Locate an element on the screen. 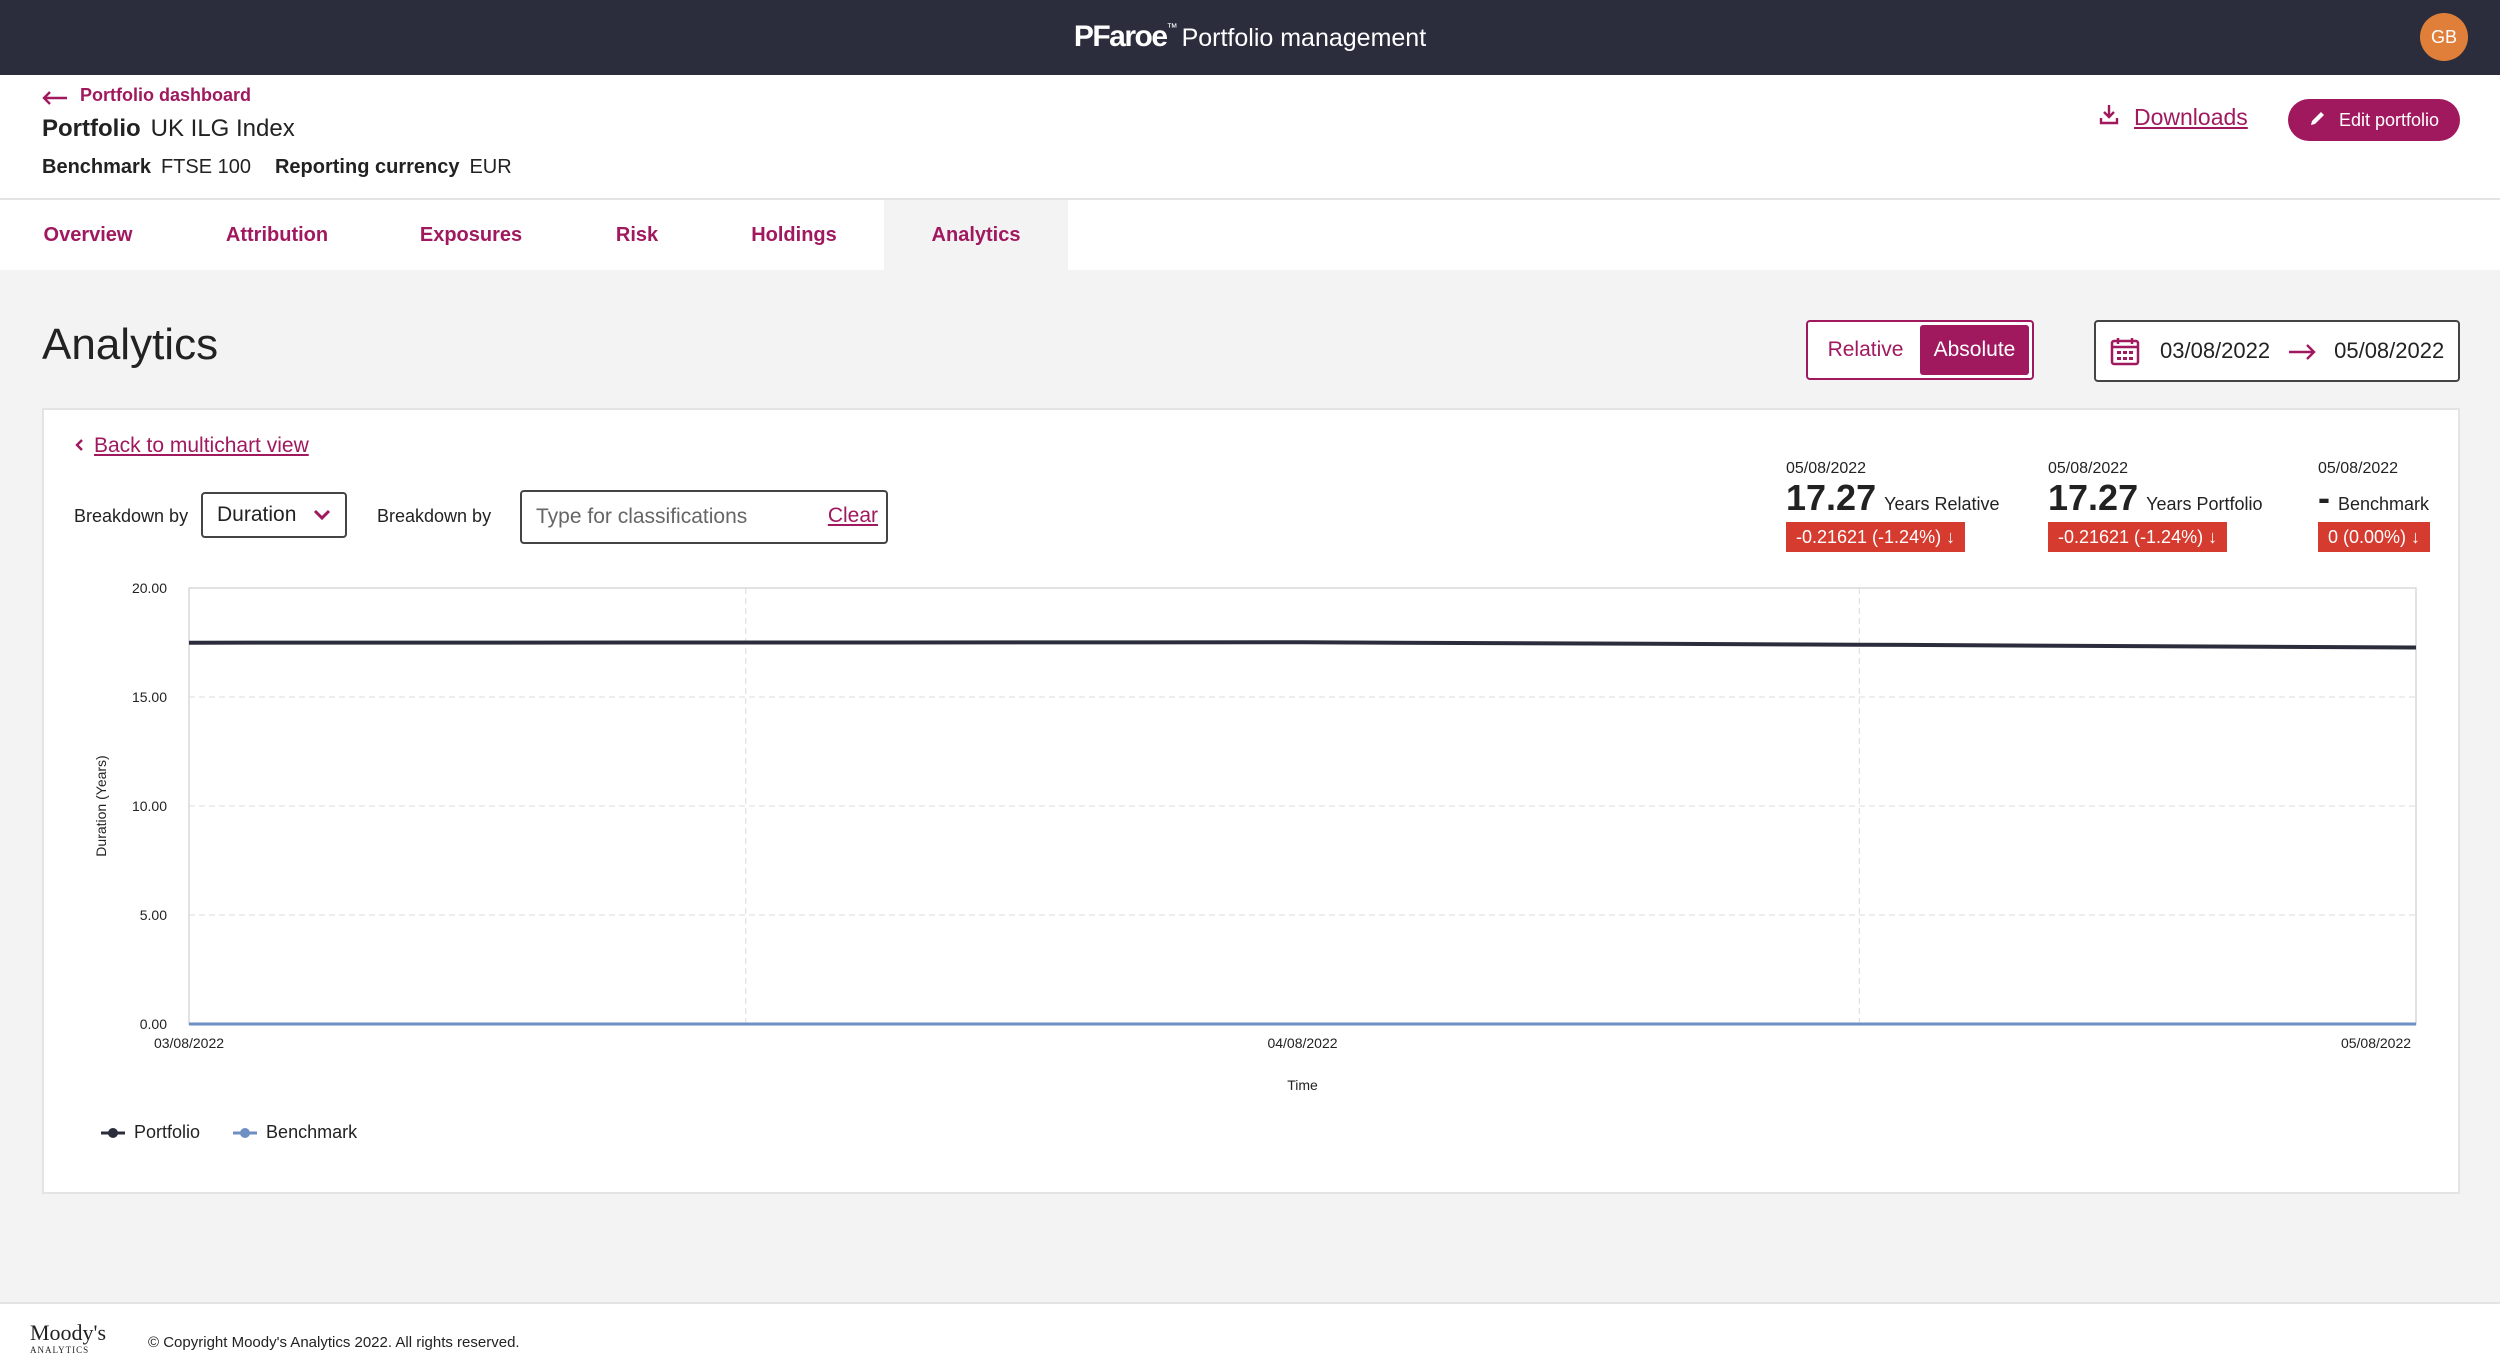 Image resolution: width=2500 pixels, height=1364 pixels. date-range-picker: 03/08/2022 05/08/2022 is located at coordinates (2277, 351).